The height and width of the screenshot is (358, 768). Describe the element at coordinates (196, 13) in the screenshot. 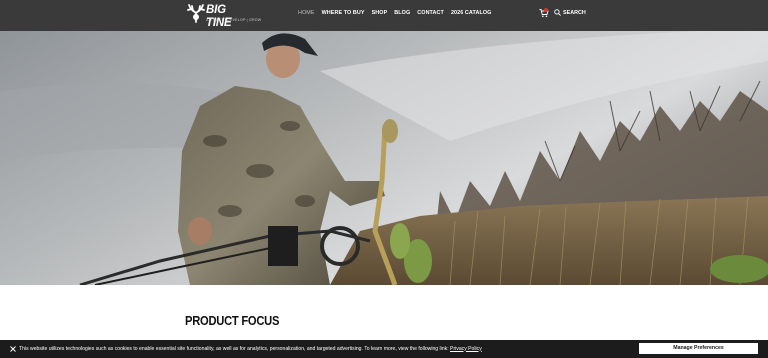

I see `antler-logo-icon` at that location.